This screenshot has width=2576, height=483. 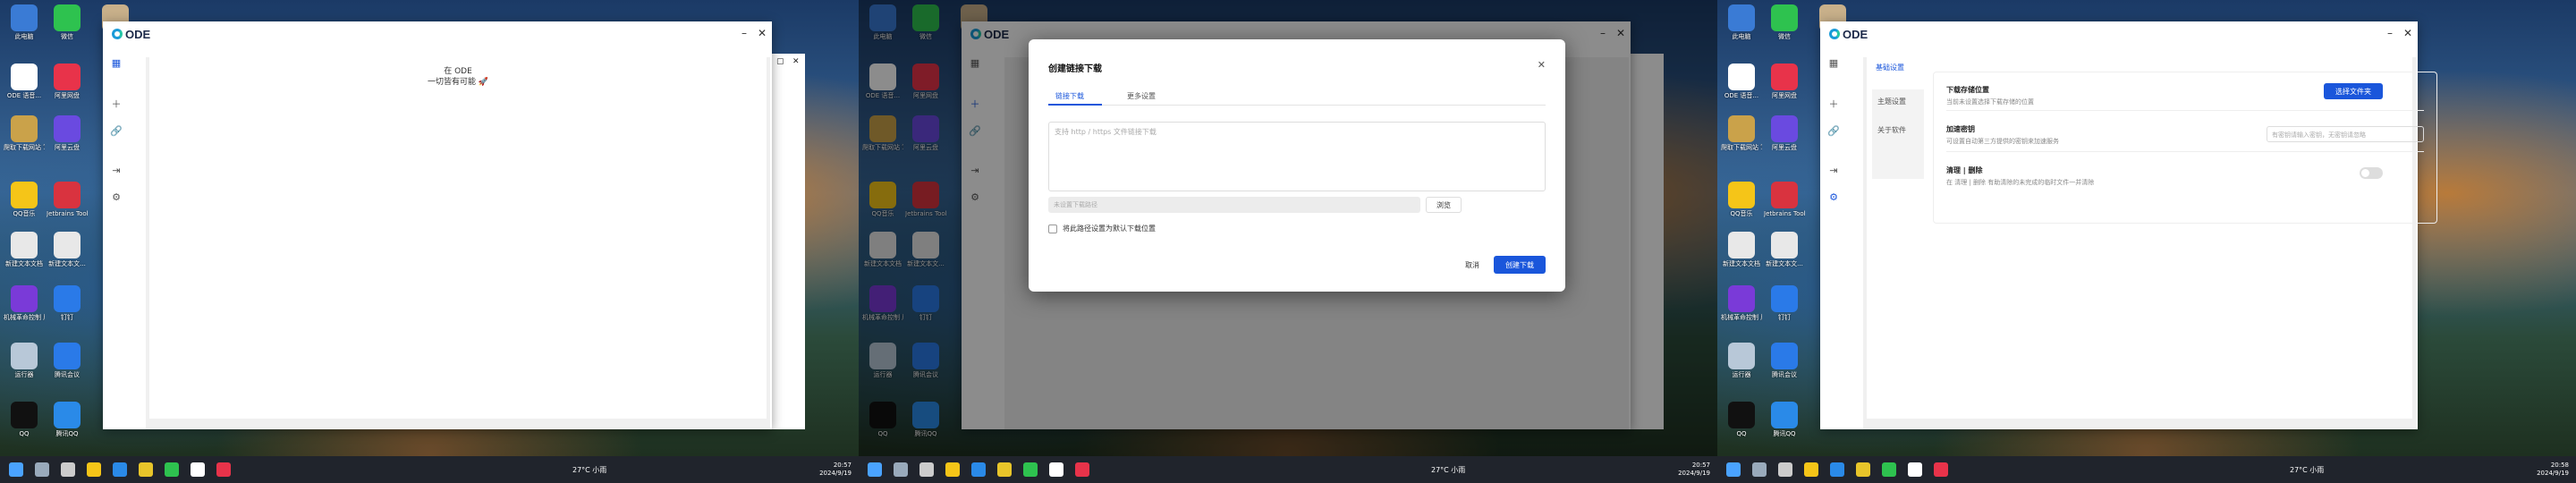 What do you see at coordinates (1890, 67) in the screenshot?
I see `nav-basic-settings: 基础设置` at bounding box center [1890, 67].